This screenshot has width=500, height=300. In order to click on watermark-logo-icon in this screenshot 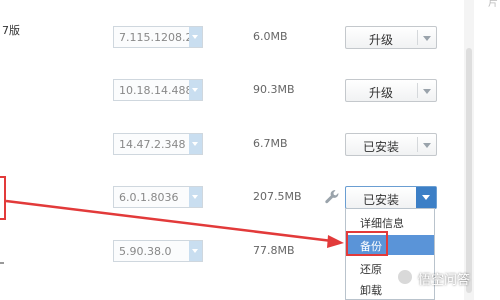, I will do `click(405, 277)`.